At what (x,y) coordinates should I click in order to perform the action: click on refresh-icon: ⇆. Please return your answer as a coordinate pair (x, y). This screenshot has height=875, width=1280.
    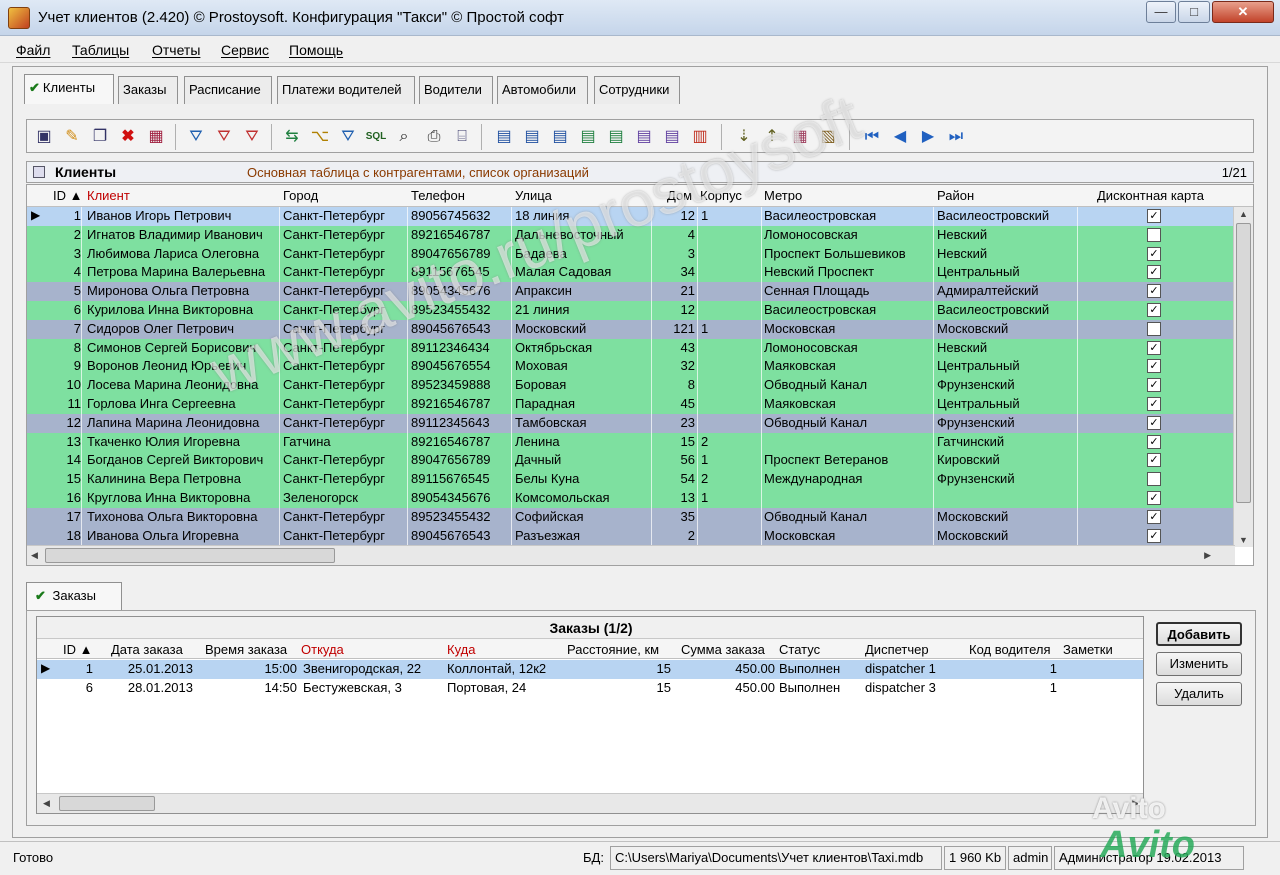
    Looking at the image, I should click on (292, 137).